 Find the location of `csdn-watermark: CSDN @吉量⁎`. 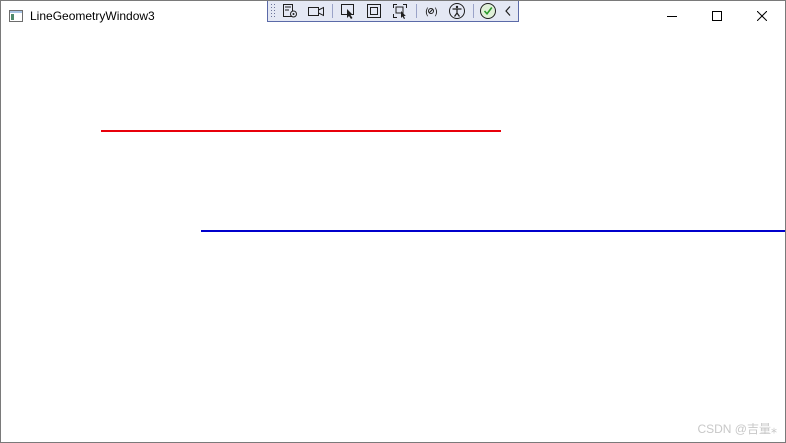

csdn-watermark: CSDN @吉量⁎ is located at coordinates (737, 429).